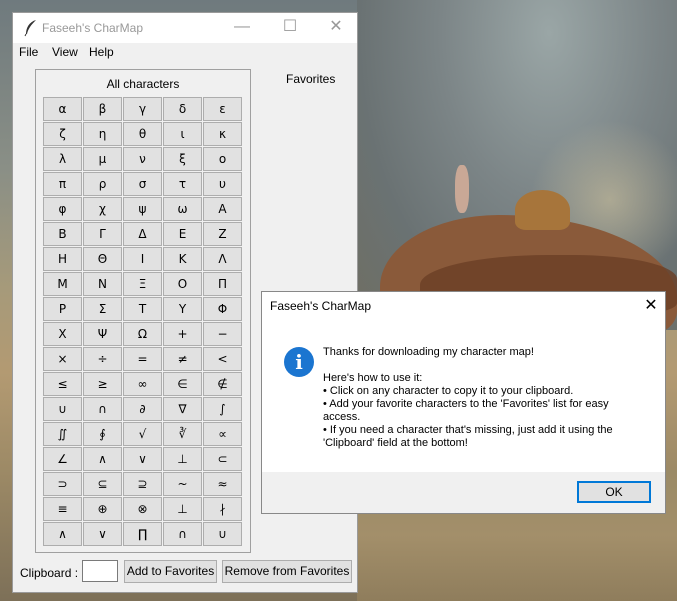  What do you see at coordinates (182, 259) in the screenshot?
I see `char-button: Κ` at bounding box center [182, 259].